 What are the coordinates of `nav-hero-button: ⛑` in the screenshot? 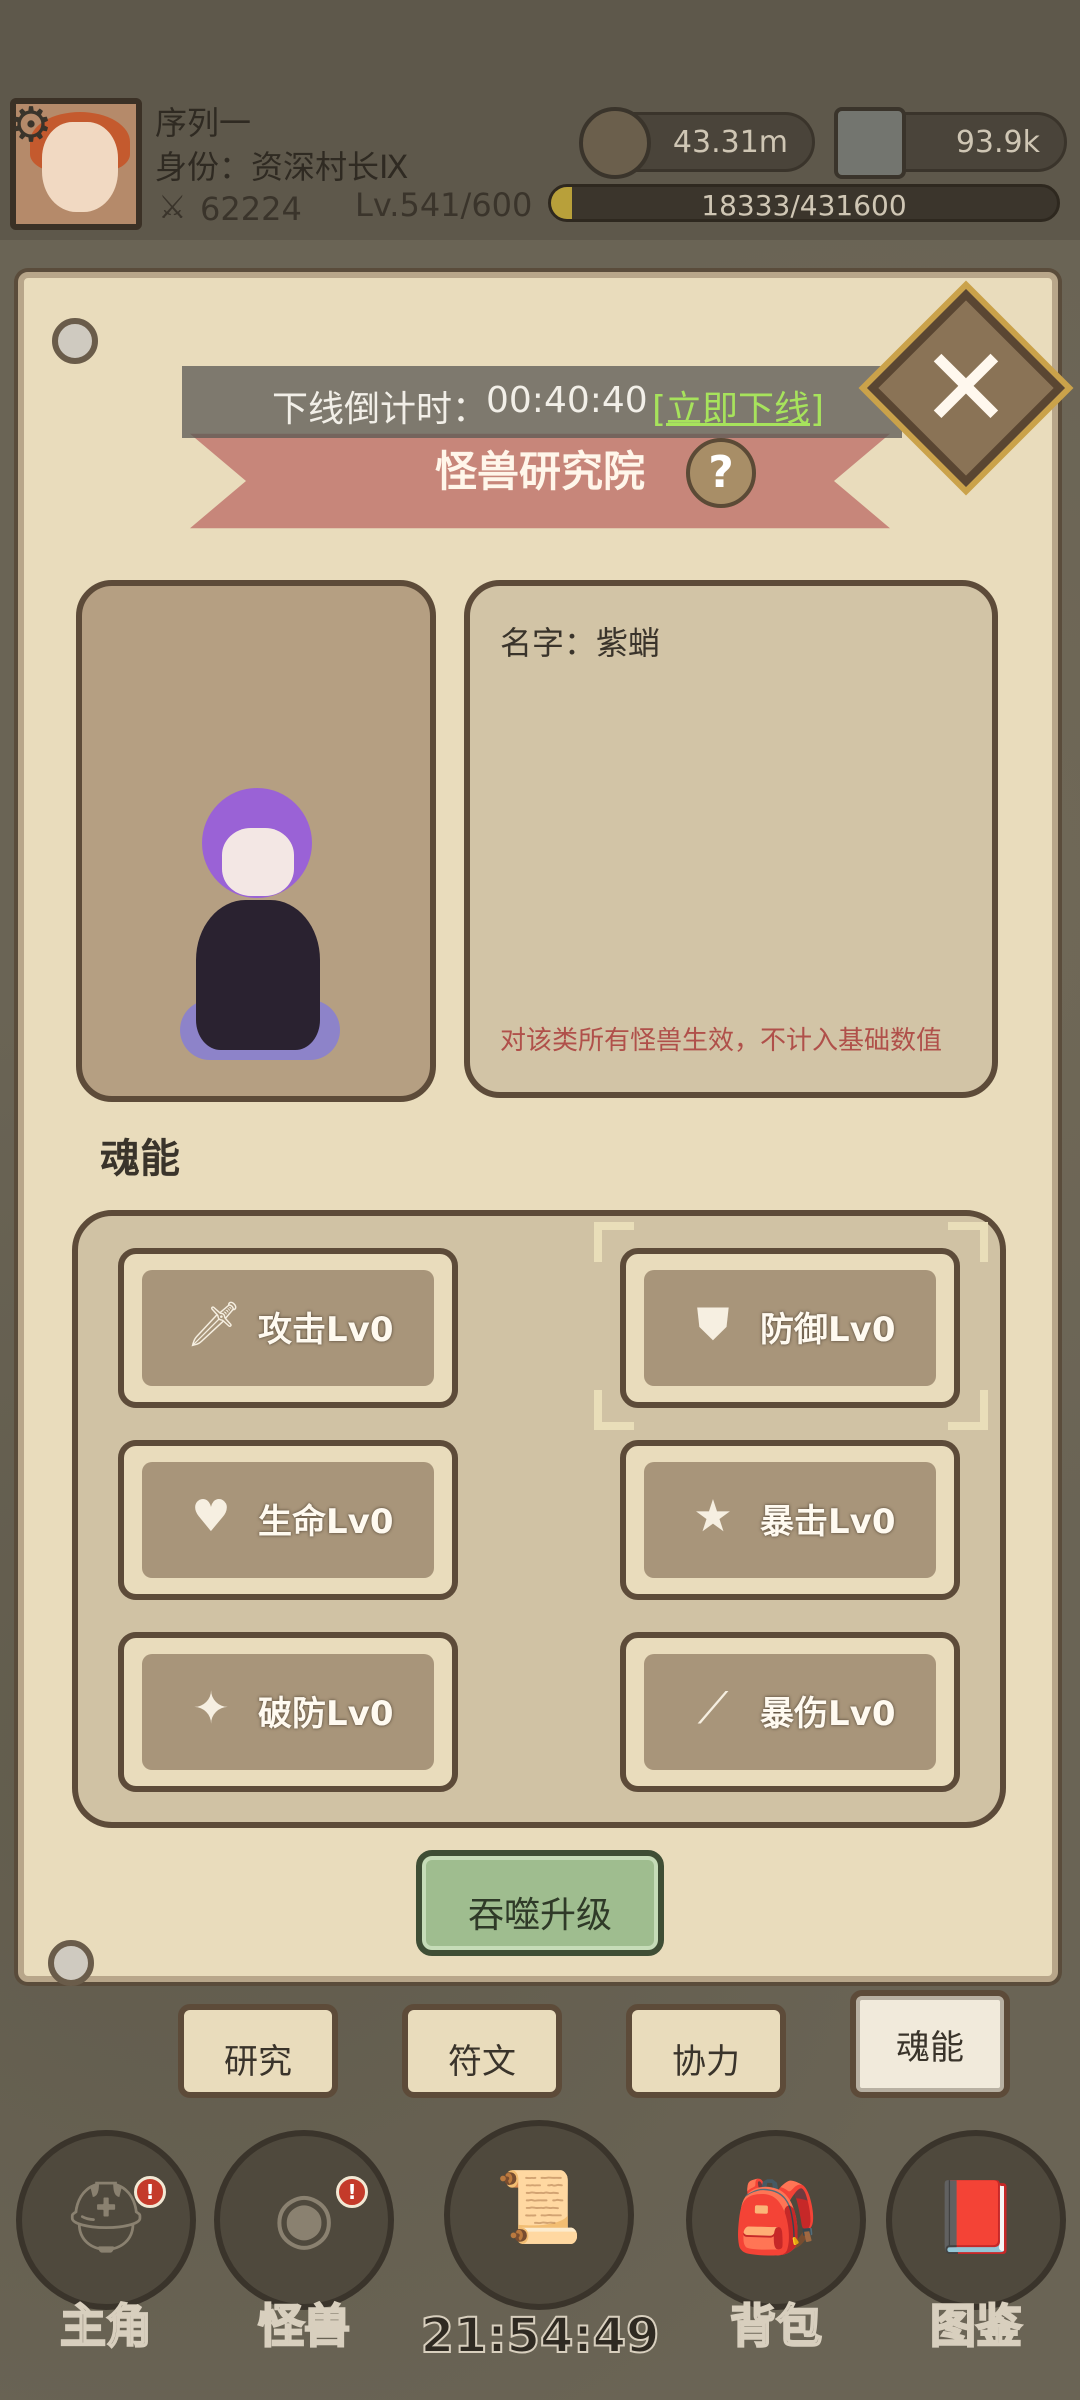 It's located at (106, 2220).